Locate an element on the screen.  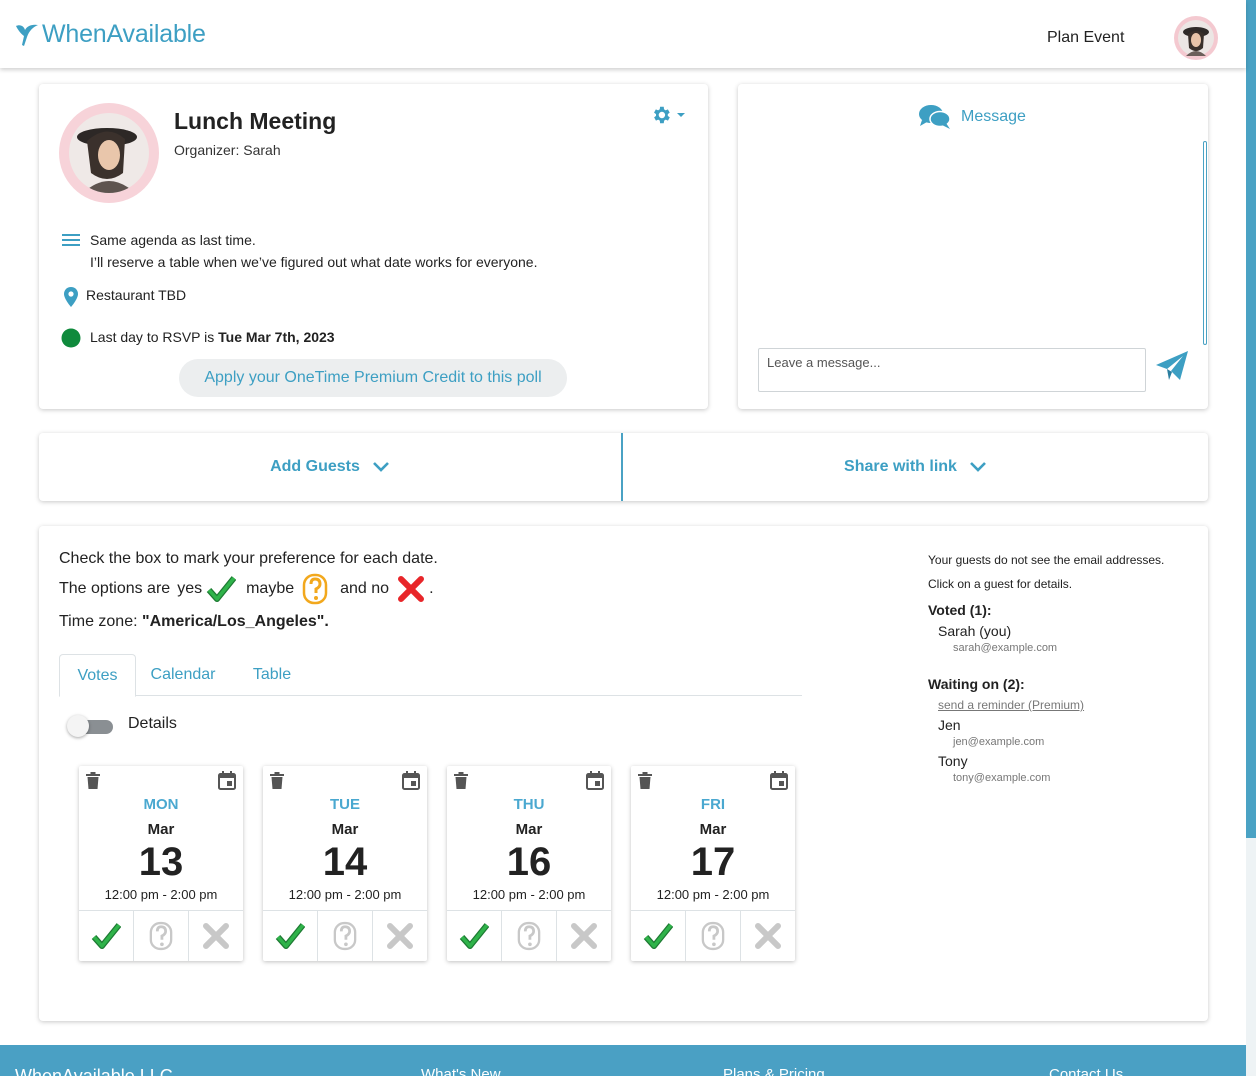
date-weekday: TUE is located at coordinates (345, 804).